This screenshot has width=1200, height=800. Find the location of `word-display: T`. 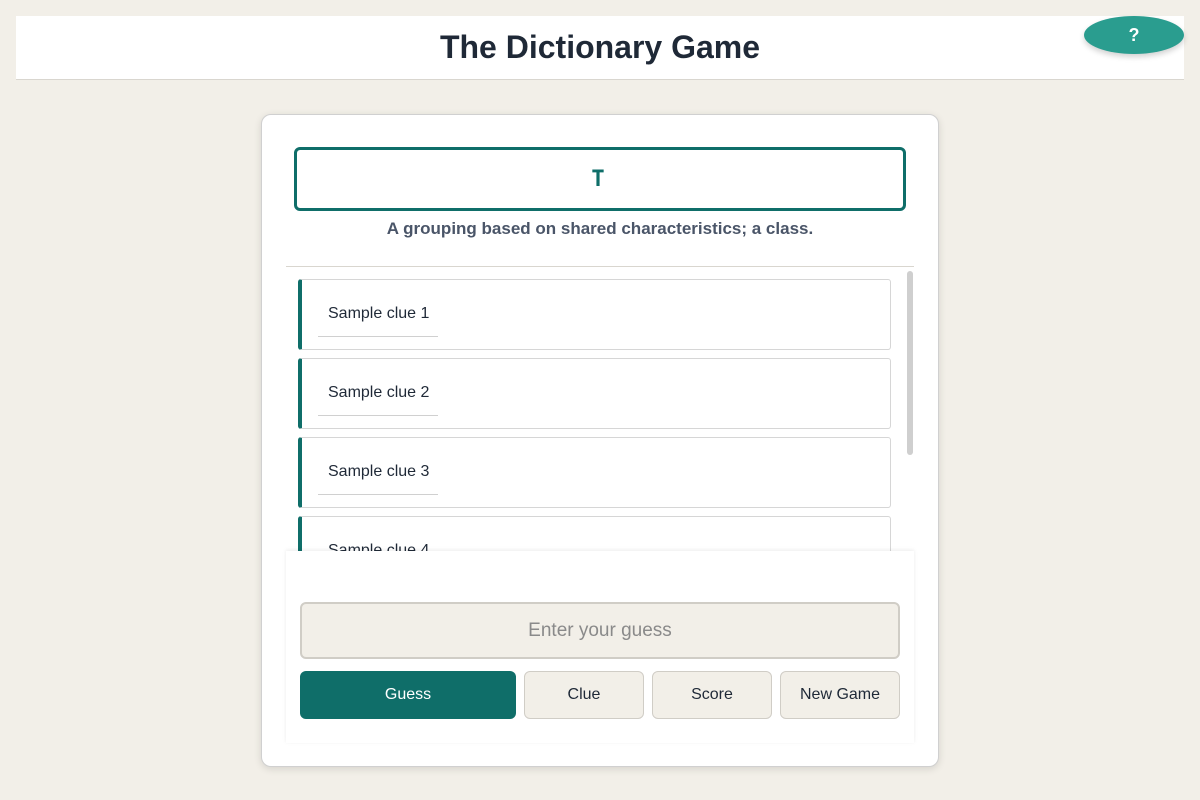

word-display: T is located at coordinates (600, 179).